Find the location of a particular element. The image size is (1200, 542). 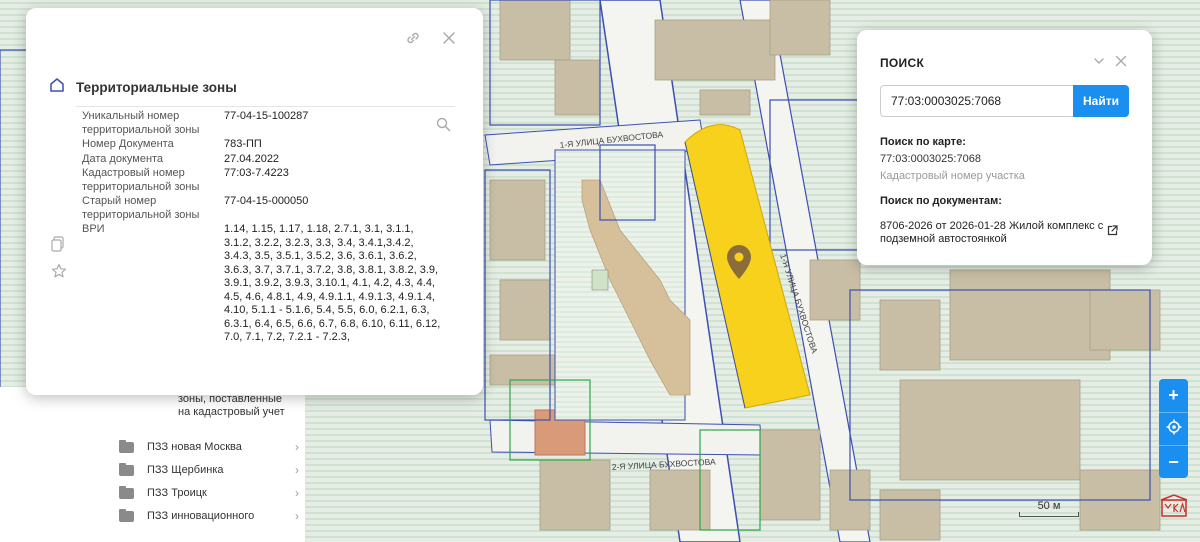

layer-item-label: ПЗЗ Троицк is located at coordinates (177, 493).